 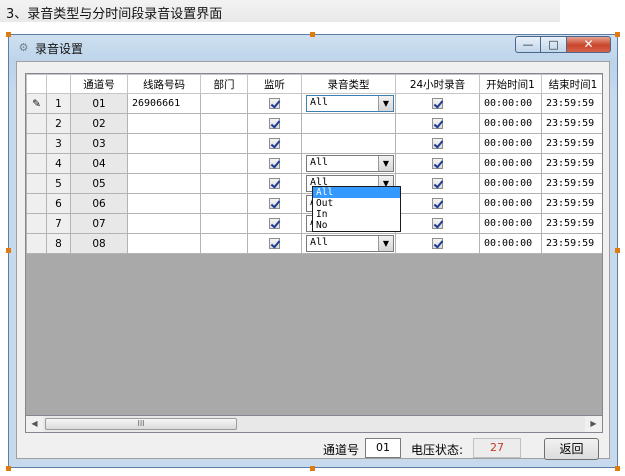 What do you see at coordinates (99, 203) in the screenshot?
I see `channel-cell: 06` at bounding box center [99, 203].